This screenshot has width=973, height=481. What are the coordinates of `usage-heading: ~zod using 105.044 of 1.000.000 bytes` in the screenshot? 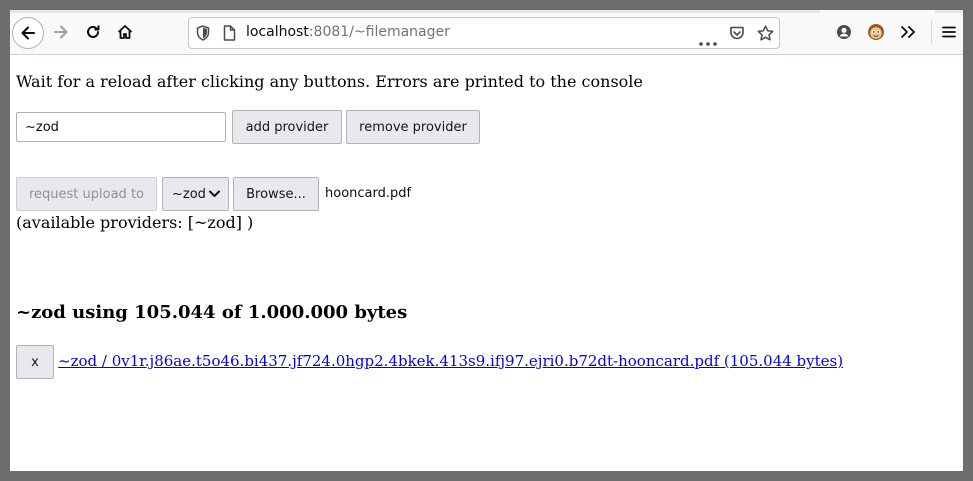 It's located at (212, 312).